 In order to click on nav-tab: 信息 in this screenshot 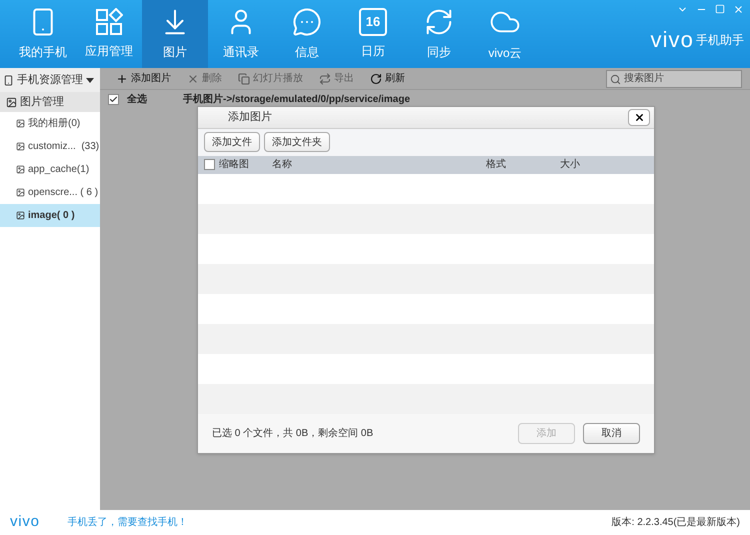, I will do `click(307, 34)`.